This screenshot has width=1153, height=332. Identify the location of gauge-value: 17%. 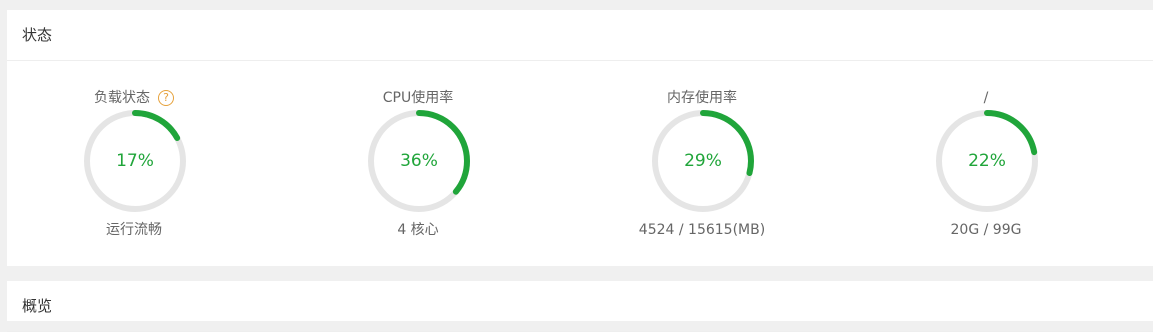
(135, 161).